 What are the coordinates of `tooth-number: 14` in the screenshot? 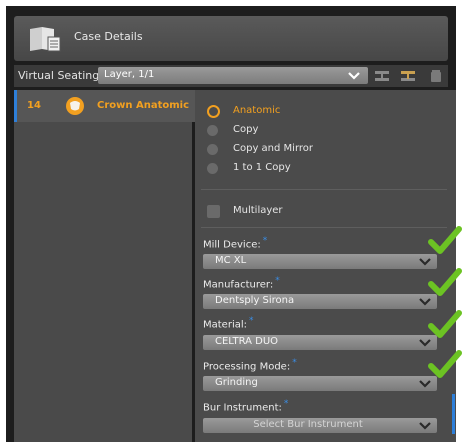 It's located at (34, 105).